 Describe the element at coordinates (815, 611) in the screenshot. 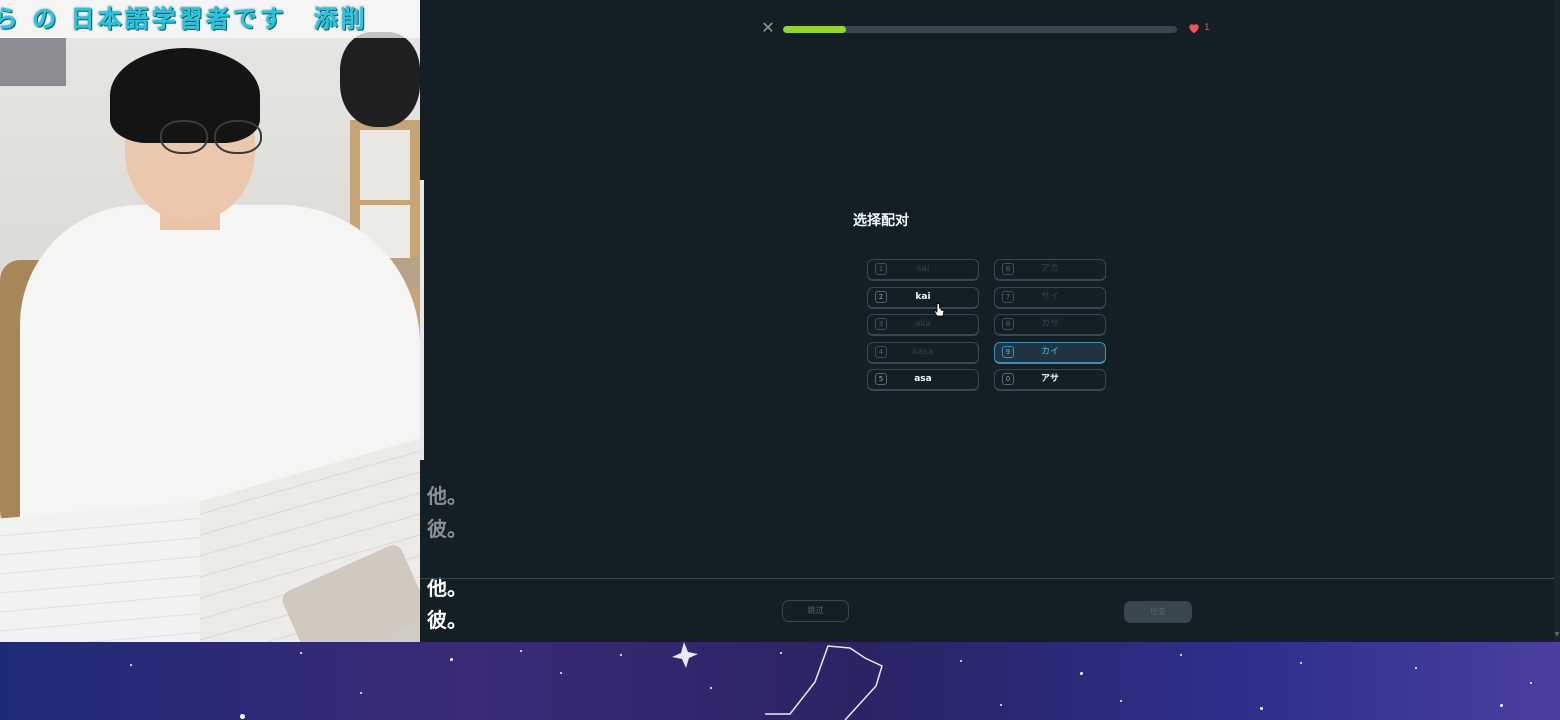

I see `skip-button: 跳过` at that location.